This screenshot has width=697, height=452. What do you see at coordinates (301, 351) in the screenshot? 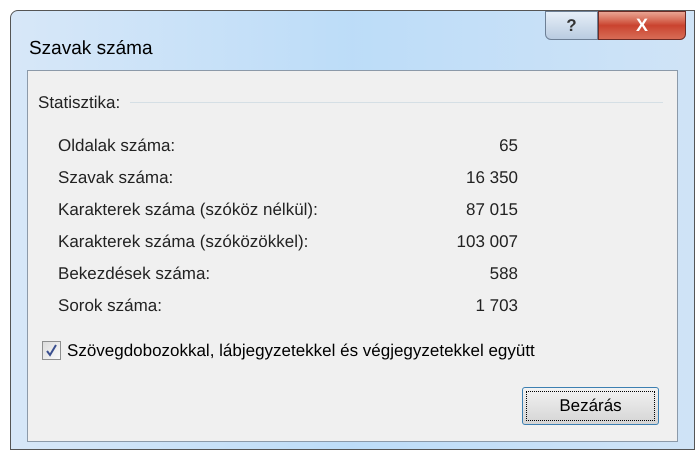
I see `checkbox-label: Szövegdobozokkal, lábjegyzetekkel és végjegyzetekkel együtt` at bounding box center [301, 351].